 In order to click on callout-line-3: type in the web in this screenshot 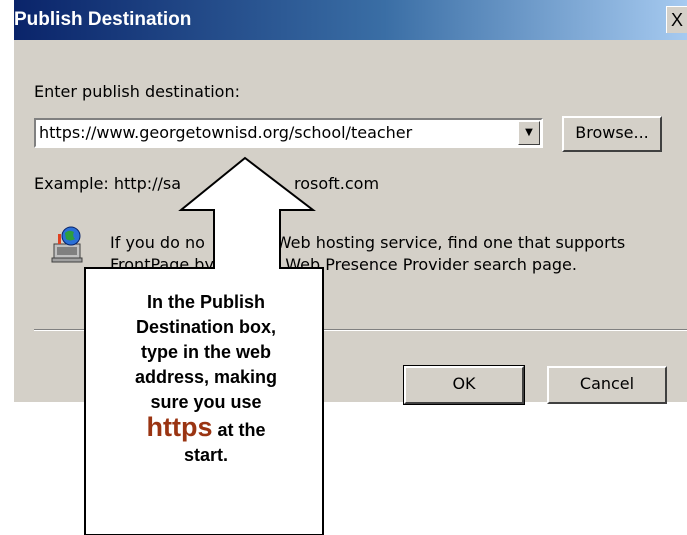, I will do `click(206, 352)`.